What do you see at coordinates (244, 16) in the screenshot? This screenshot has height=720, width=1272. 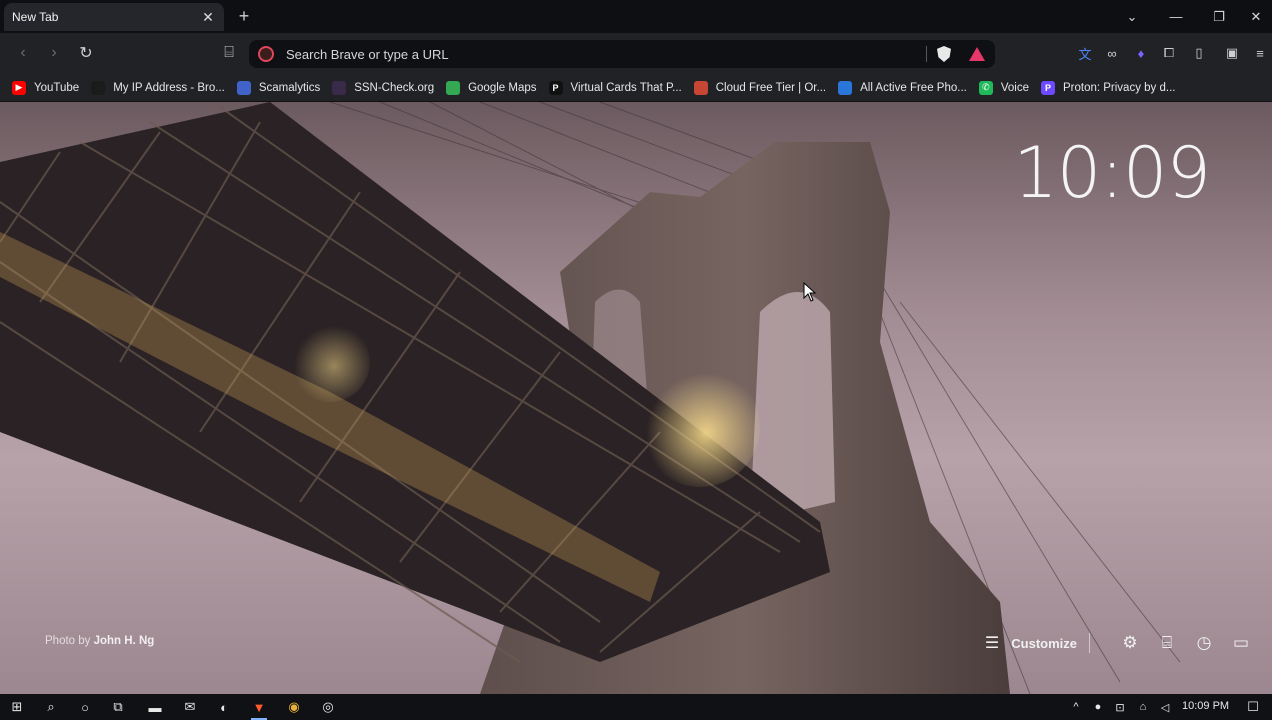 I see `new-tab-button: +` at bounding box center [244, 16].